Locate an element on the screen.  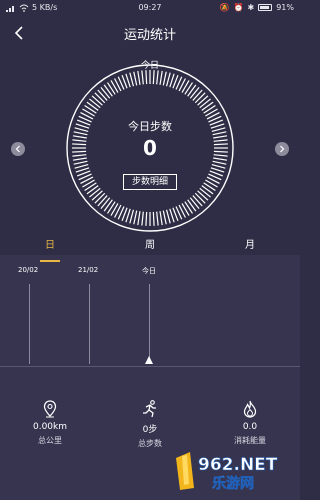
watermark-subtext: 乐游网 is located at coordinates (233, 483).